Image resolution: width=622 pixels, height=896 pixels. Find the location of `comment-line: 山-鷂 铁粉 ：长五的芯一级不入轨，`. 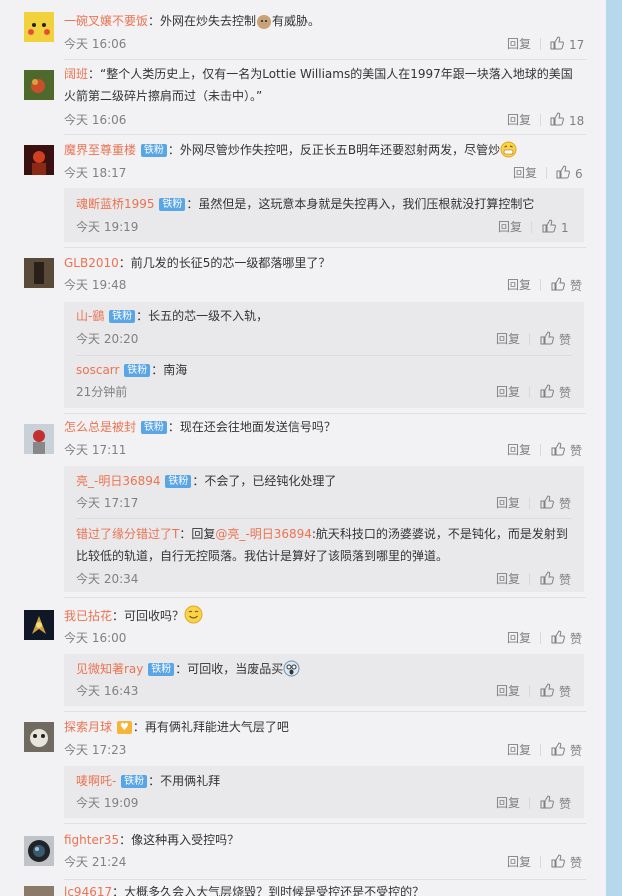

comment-line: 山-鷂 铁粉 ：长五的芯一级不入轨， is located at coordinates (172, 316).